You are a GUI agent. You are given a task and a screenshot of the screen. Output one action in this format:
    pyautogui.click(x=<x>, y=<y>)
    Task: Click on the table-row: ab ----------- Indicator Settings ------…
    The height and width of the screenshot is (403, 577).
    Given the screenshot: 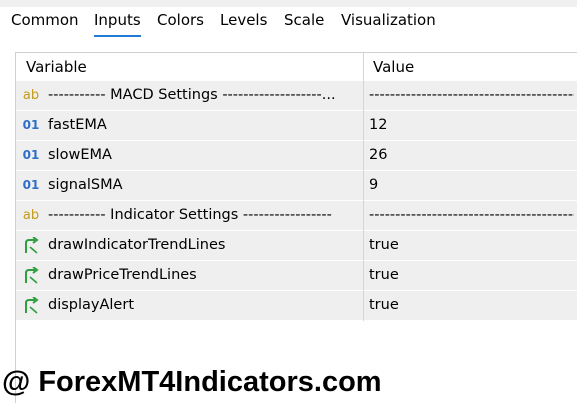 What is the action you would take?
    pyautogui.click(x=296, y=216)
    